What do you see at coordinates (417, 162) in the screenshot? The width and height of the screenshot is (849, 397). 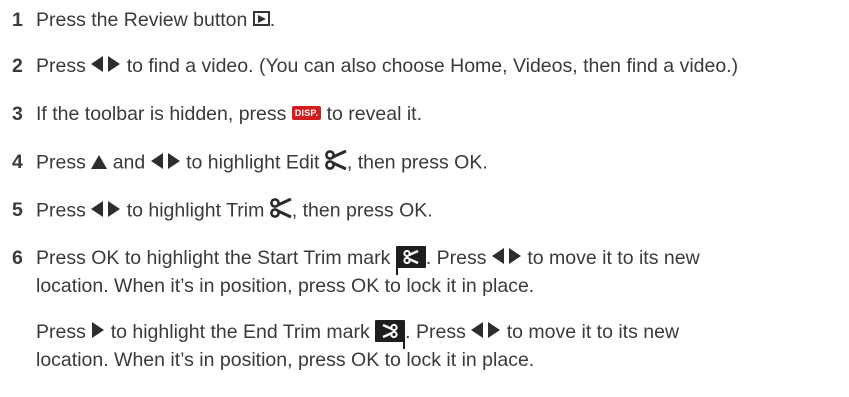 I see `step-text-4: , then press OK.` at bounding box center [417, 162].